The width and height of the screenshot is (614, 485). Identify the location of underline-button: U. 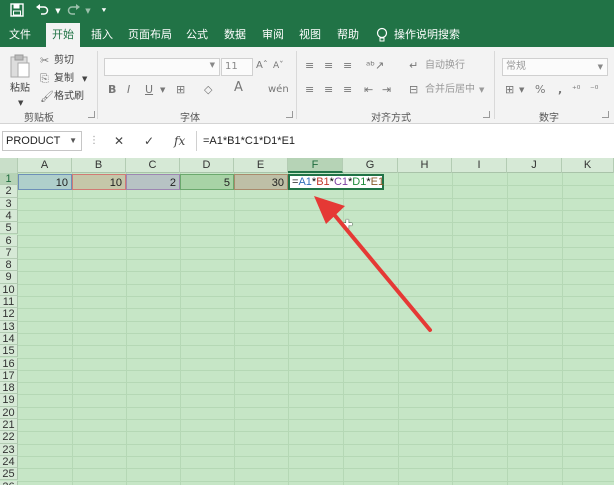
(149, 90).